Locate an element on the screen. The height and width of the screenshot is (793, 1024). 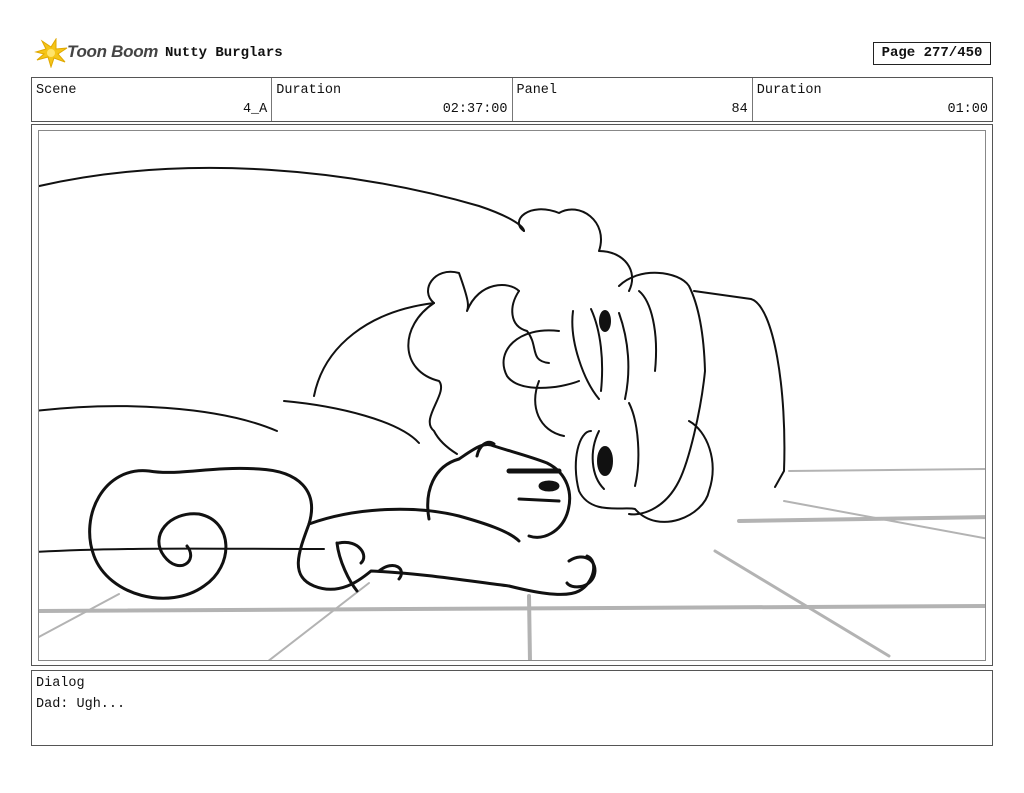
page-indicator: Page 277/450 is located at coordinates (932, 53).